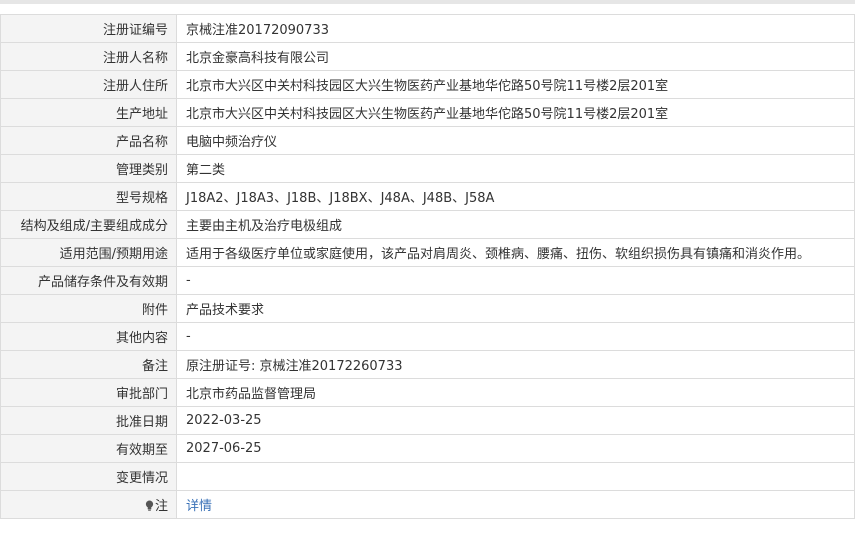 This screenshot has width=855, height=551. What do you see at coordinates (88, 448) in the screenshot?
I see `row-label: 有效期至` at bounding box center [88, 448].